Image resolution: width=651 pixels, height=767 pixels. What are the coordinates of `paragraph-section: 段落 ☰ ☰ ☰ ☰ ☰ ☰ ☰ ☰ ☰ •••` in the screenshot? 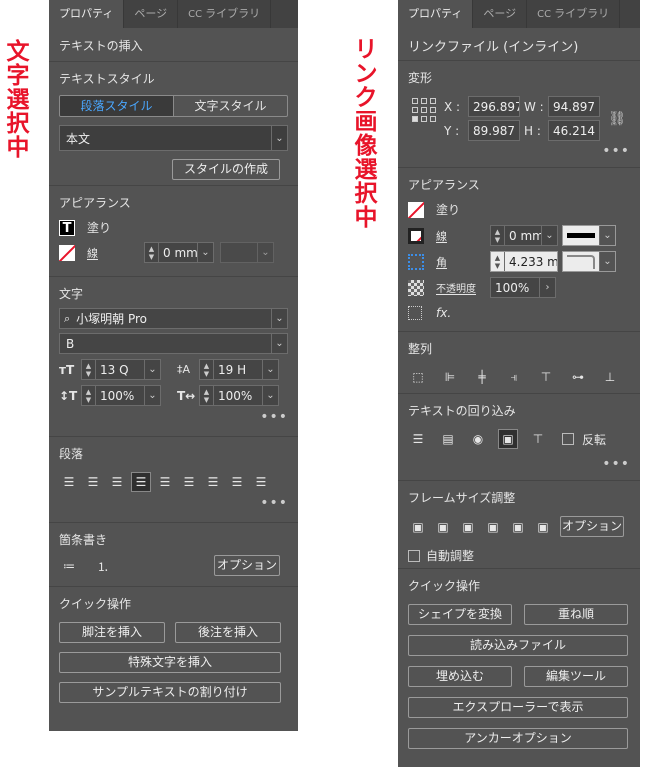 It's located at (173, 480).